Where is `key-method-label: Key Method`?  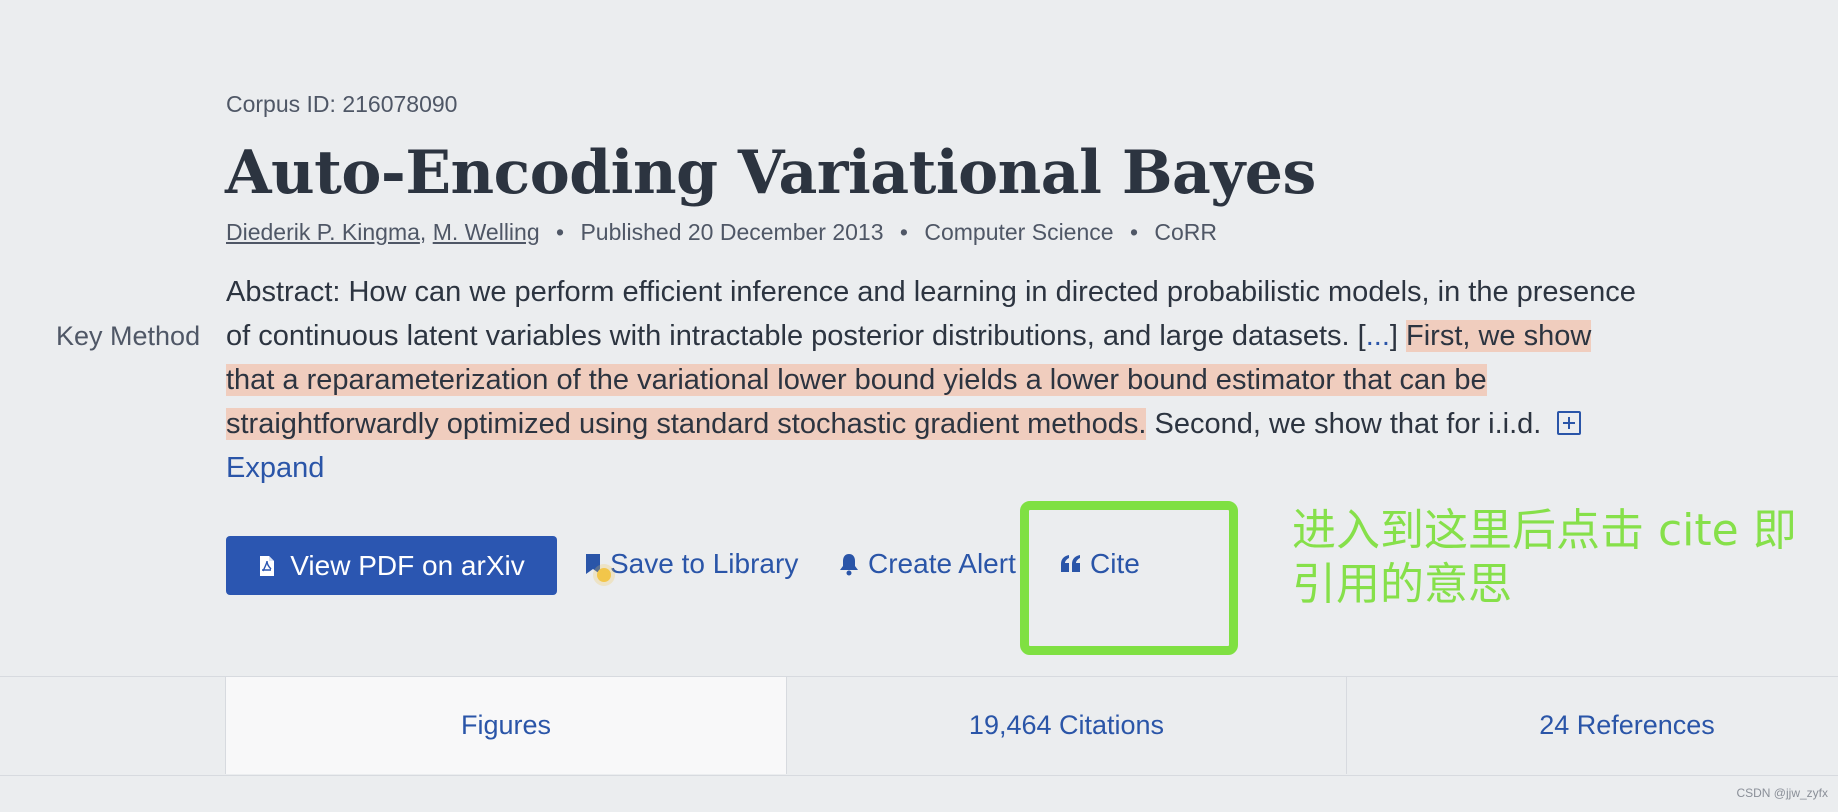 key-method-label: Key Method is located at coordinates (128, 336).